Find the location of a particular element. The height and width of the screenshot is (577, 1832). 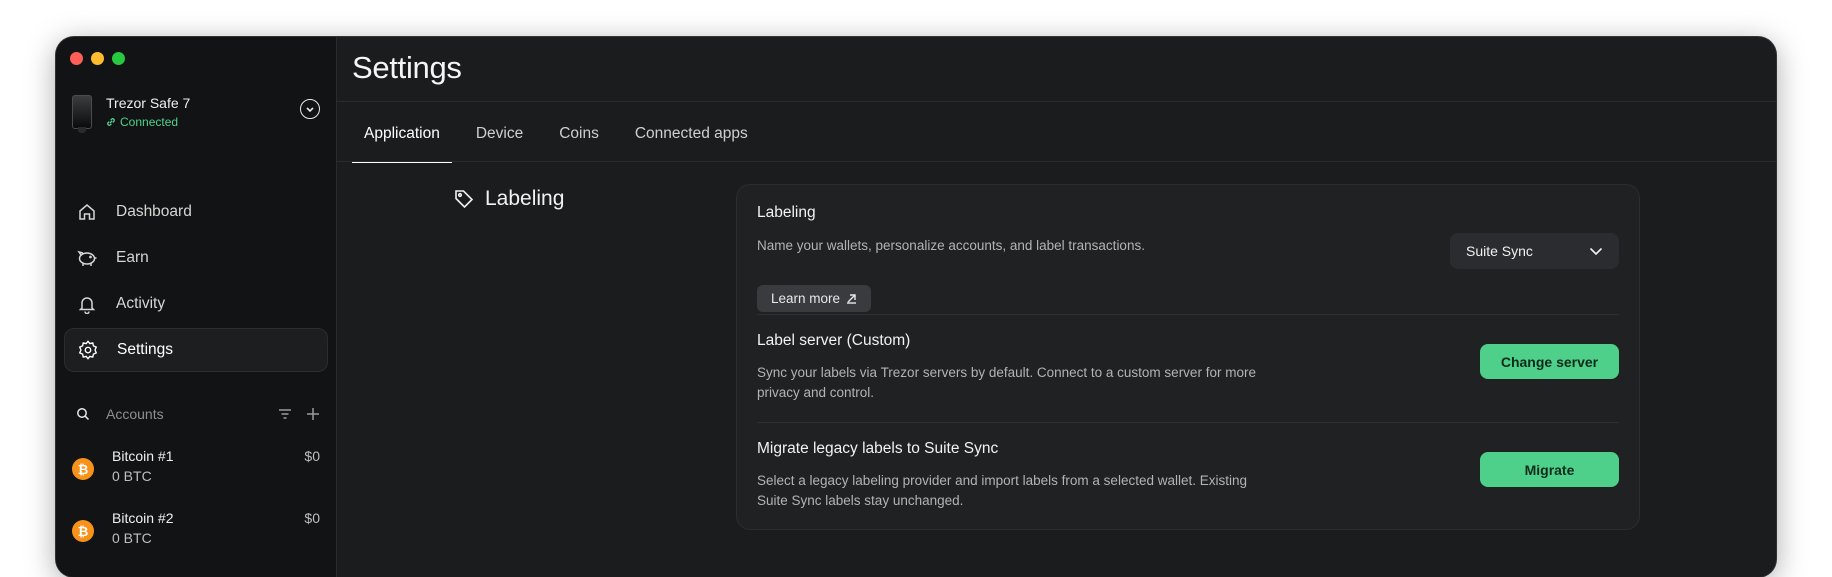

learn-more-button: Learn more is located at coordinates (814, 298).